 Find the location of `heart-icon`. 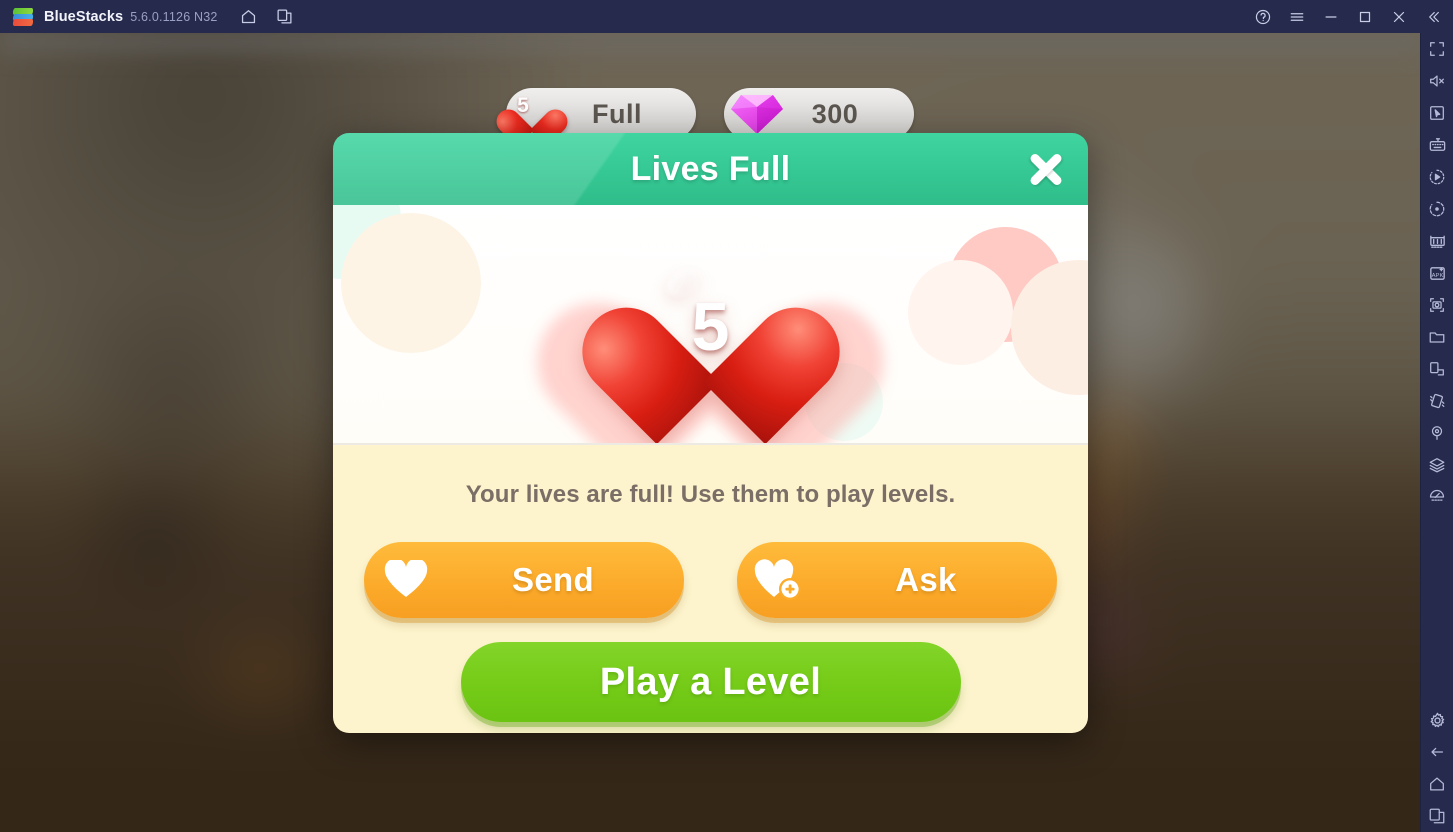

heart-icon is located at coordinates (406, 580).